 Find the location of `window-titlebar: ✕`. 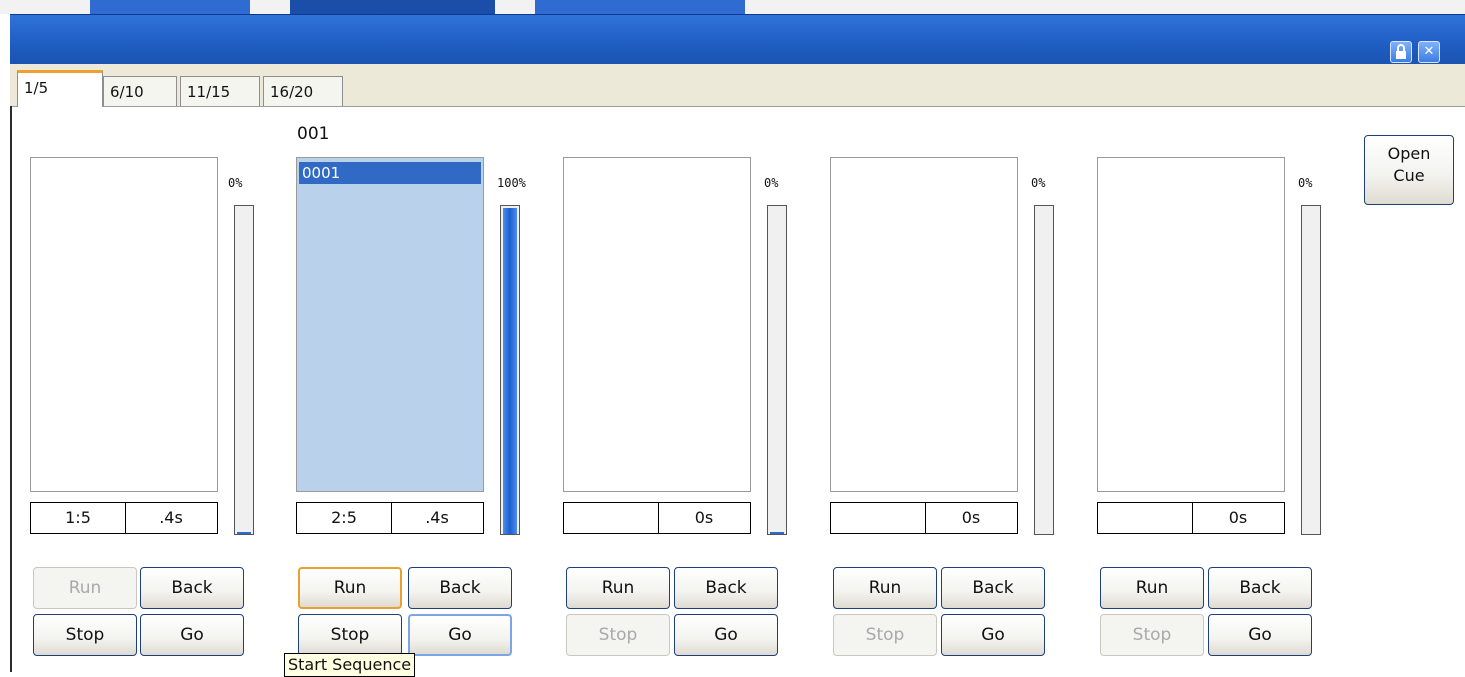

window-titlebar: ✕ is located at coordinates (737, 39).